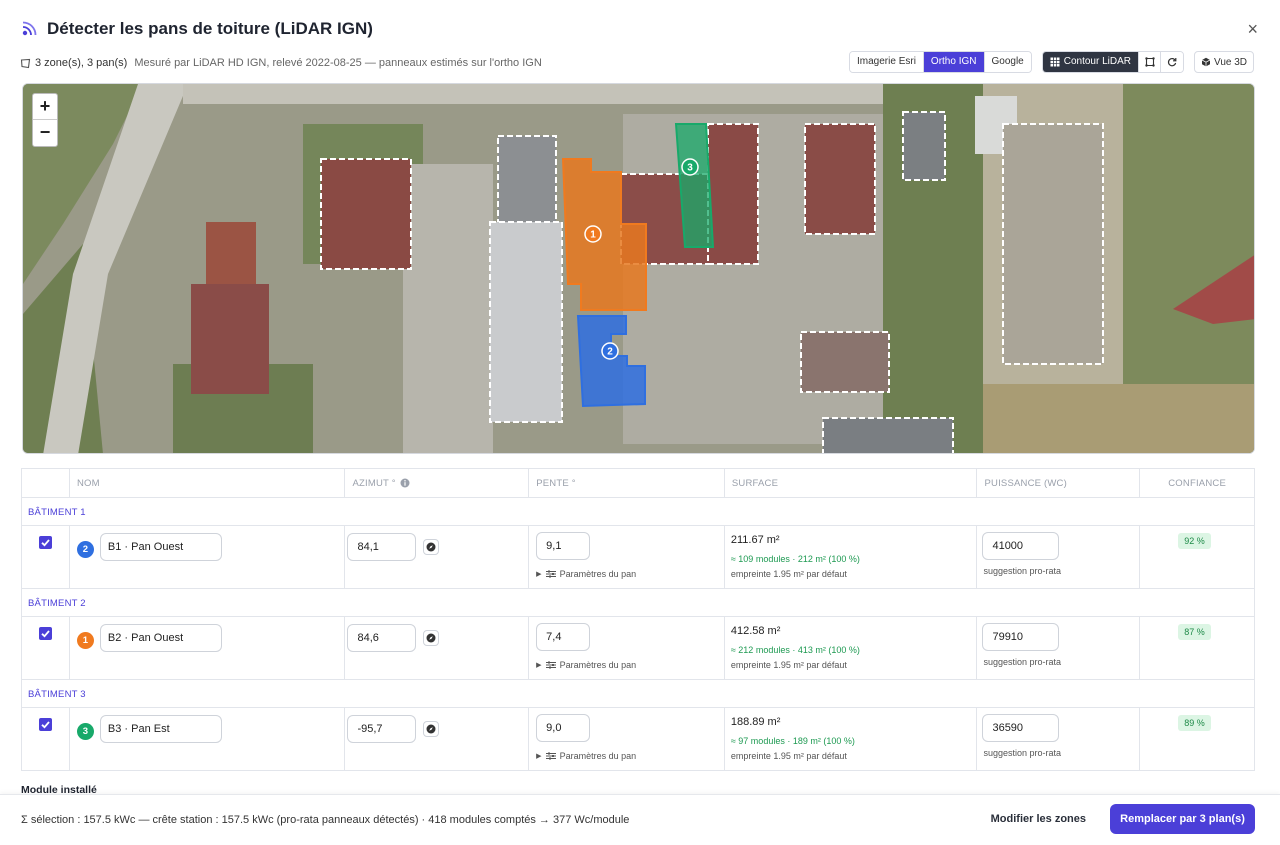 Image resolution: width=1280 pixels, height=845 pixels. I want to click on zone-2-marker: 2, so click(610, 351).